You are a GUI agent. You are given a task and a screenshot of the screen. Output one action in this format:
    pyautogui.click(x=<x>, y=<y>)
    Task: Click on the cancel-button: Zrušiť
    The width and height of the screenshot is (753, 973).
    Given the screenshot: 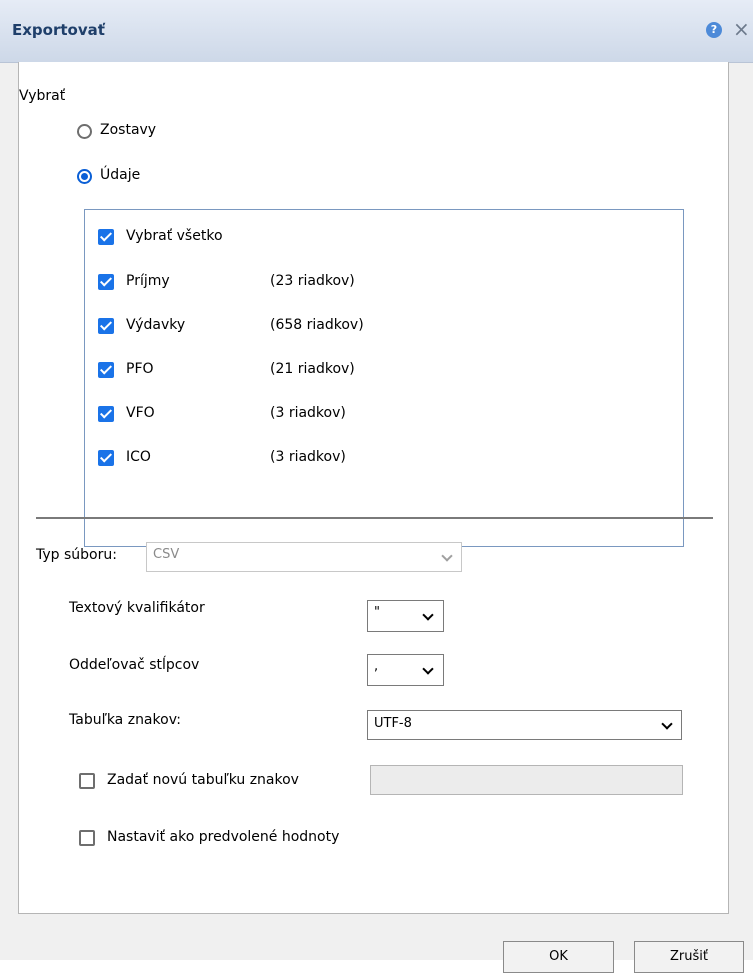 What is the action you would take?
    pyautogui.click(x=689, y=957)
    